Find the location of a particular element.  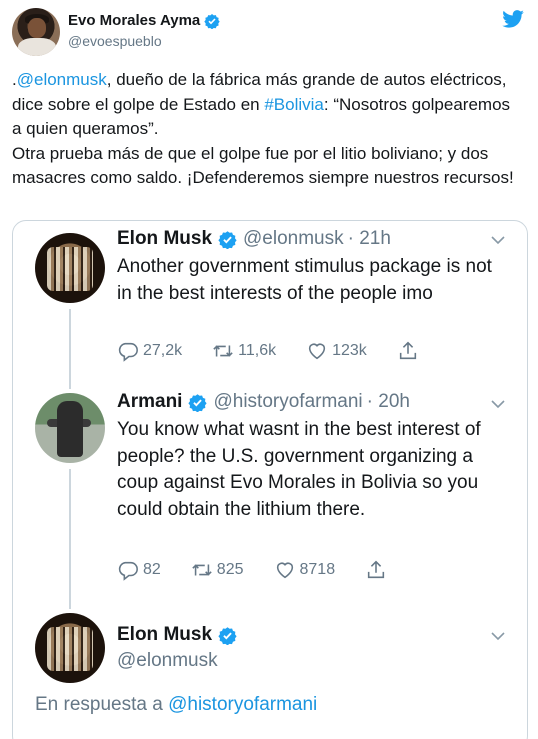

reply-context: En respuesta a @historyofarmani is located at coordinates (176, 705).